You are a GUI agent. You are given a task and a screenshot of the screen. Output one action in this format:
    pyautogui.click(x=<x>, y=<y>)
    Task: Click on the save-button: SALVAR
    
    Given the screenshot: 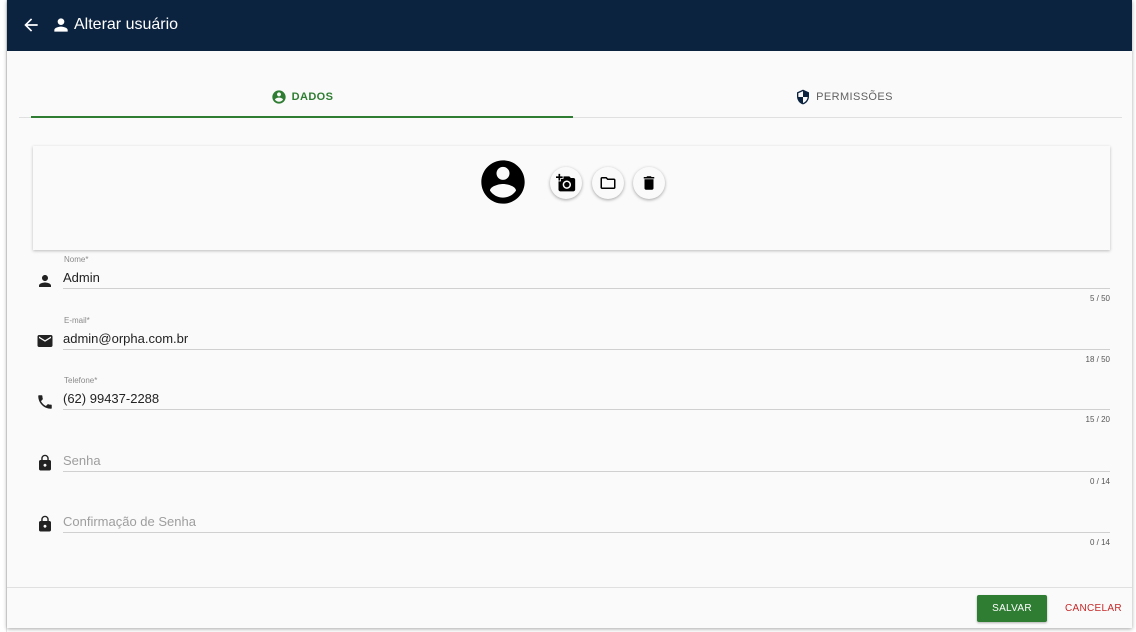 What is the action you would take?
    pyautogui.click(x=1012, y=608)
    